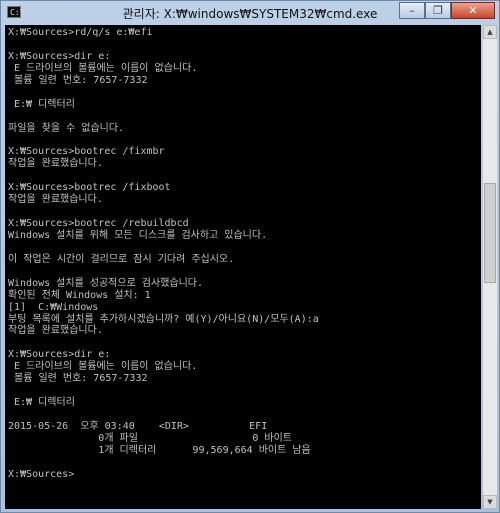 This screenshot has height=513, width=500. I want to click on console-line: Windows 설치를 성공적으로 검사했습니다., so click(106, 283).